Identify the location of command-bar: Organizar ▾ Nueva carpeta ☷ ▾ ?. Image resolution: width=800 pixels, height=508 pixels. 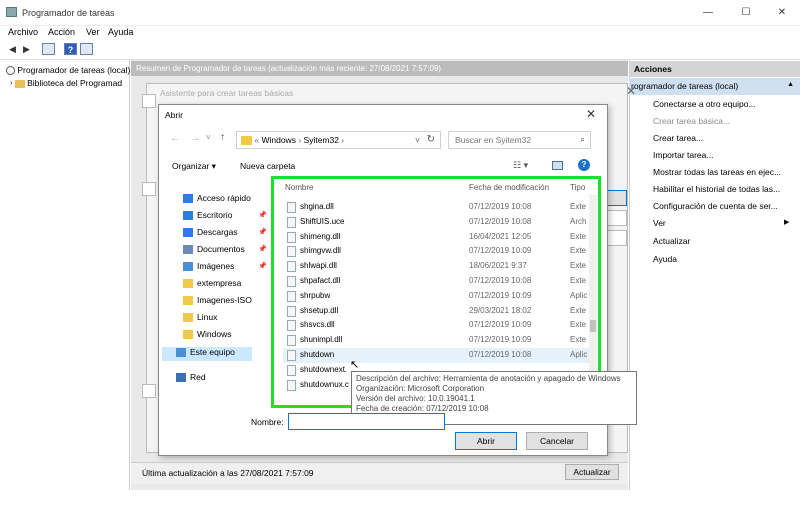
(383, 166).